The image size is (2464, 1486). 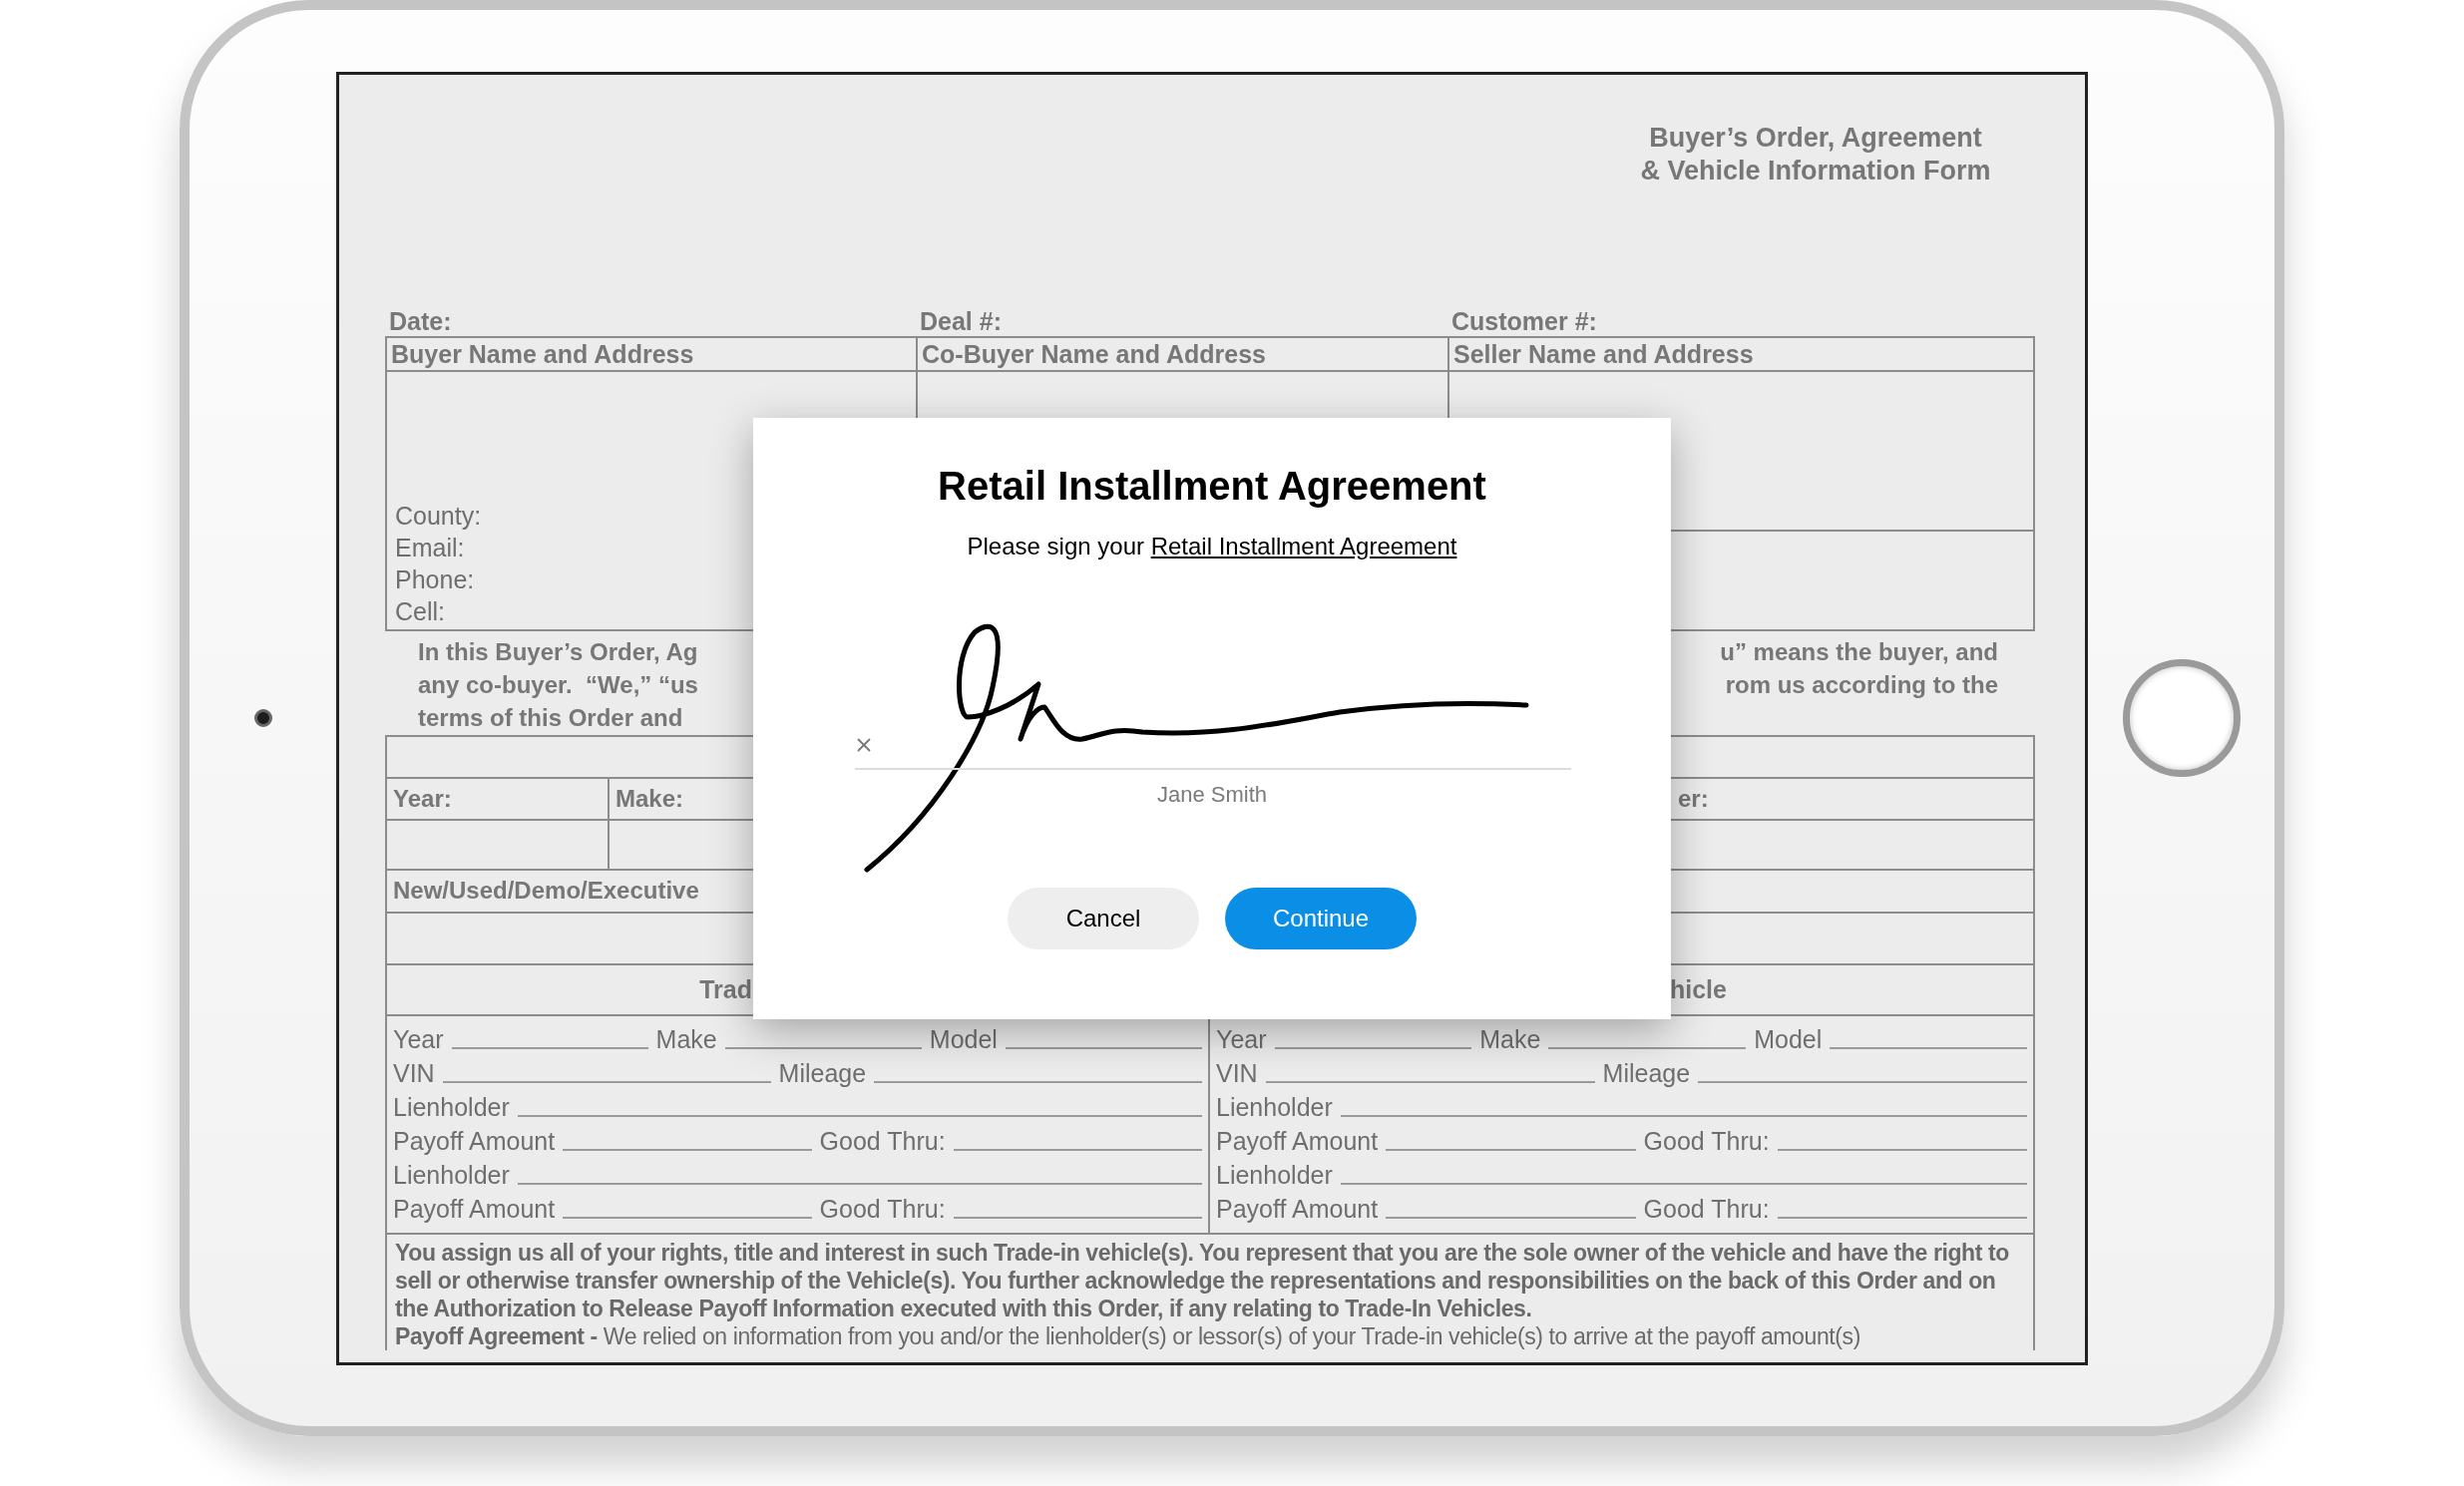 What do you see at coordinates (439, 516) in the screenshot?
I see `contact-field-label: County:` at bounding box center [439, 516].